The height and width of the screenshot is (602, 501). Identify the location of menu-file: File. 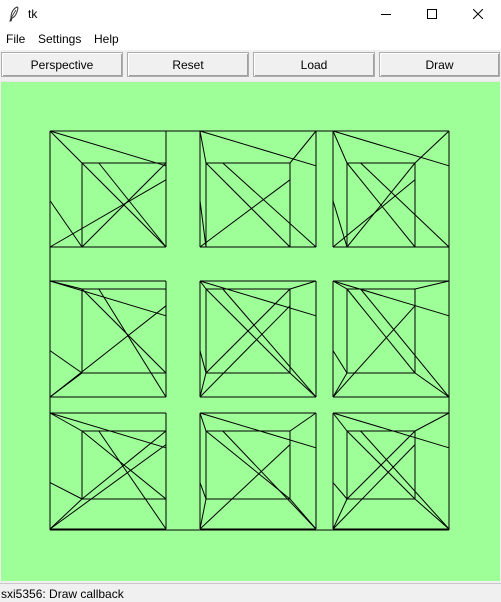
(15, 39).